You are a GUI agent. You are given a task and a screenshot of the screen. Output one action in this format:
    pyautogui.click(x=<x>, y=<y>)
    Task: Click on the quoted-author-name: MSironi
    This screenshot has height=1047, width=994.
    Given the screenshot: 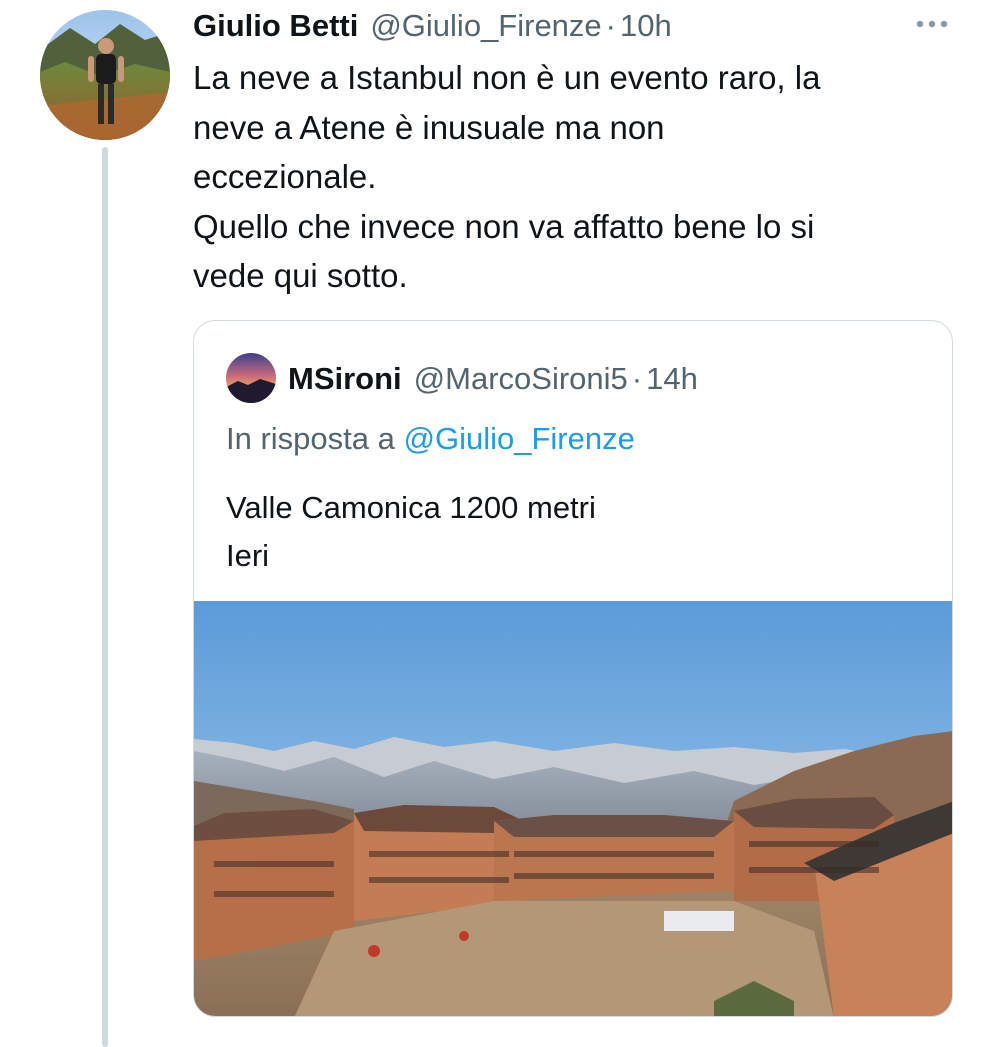 What is the action you would take?
    pyautogui.click(x=345, y=379)
    